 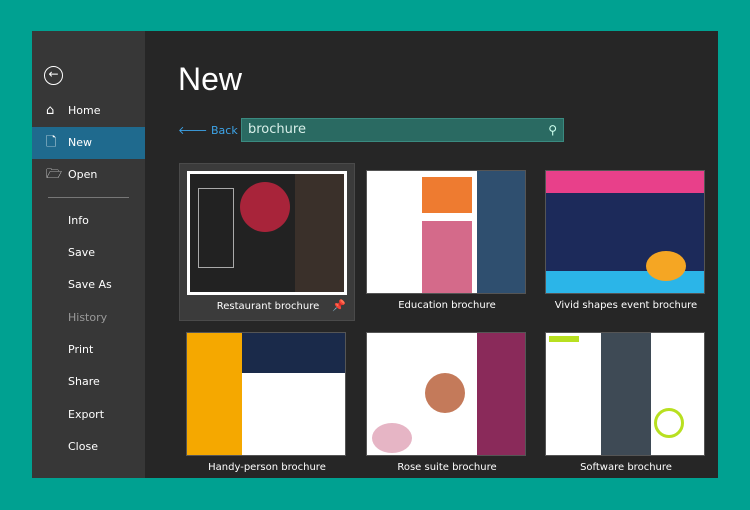 I want to click on search-icon: ⚲, so click(x=552, y=130).